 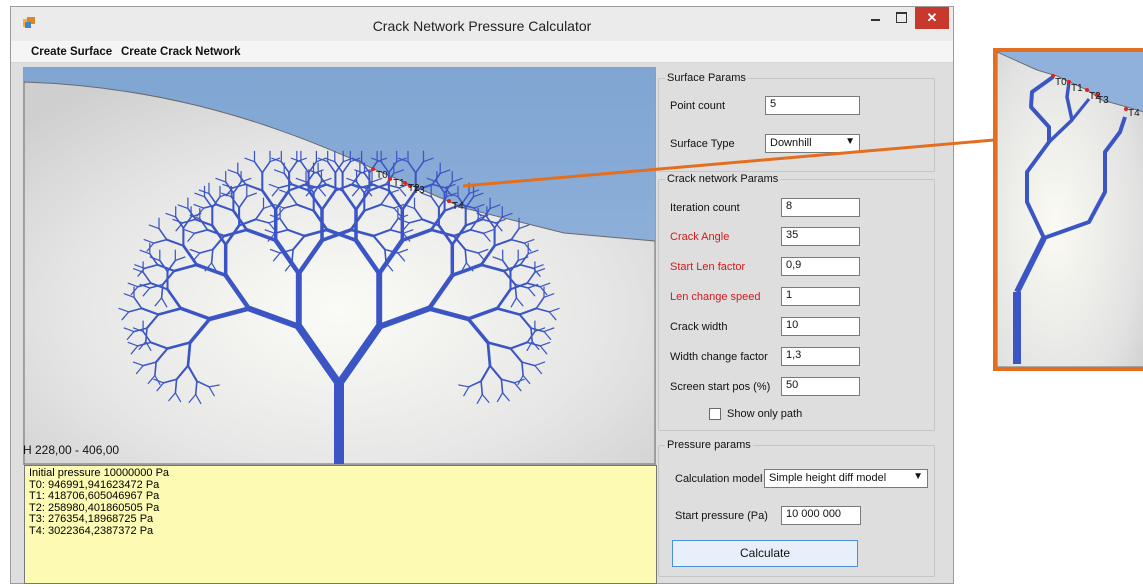 What do you see at coordinates (449, 201) in the screenshot?
I see `surface-point-t4` at bounding box center [449, 201].